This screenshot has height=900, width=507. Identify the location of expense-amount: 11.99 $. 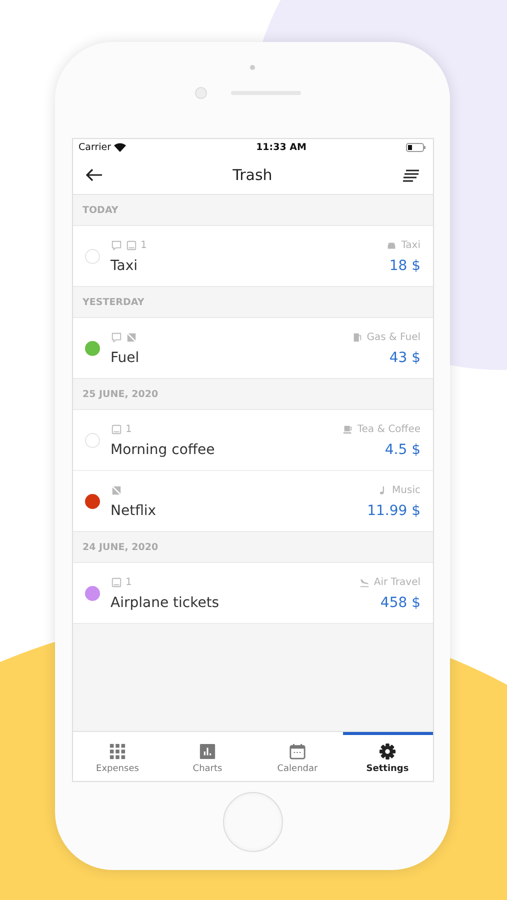
(393, 510).